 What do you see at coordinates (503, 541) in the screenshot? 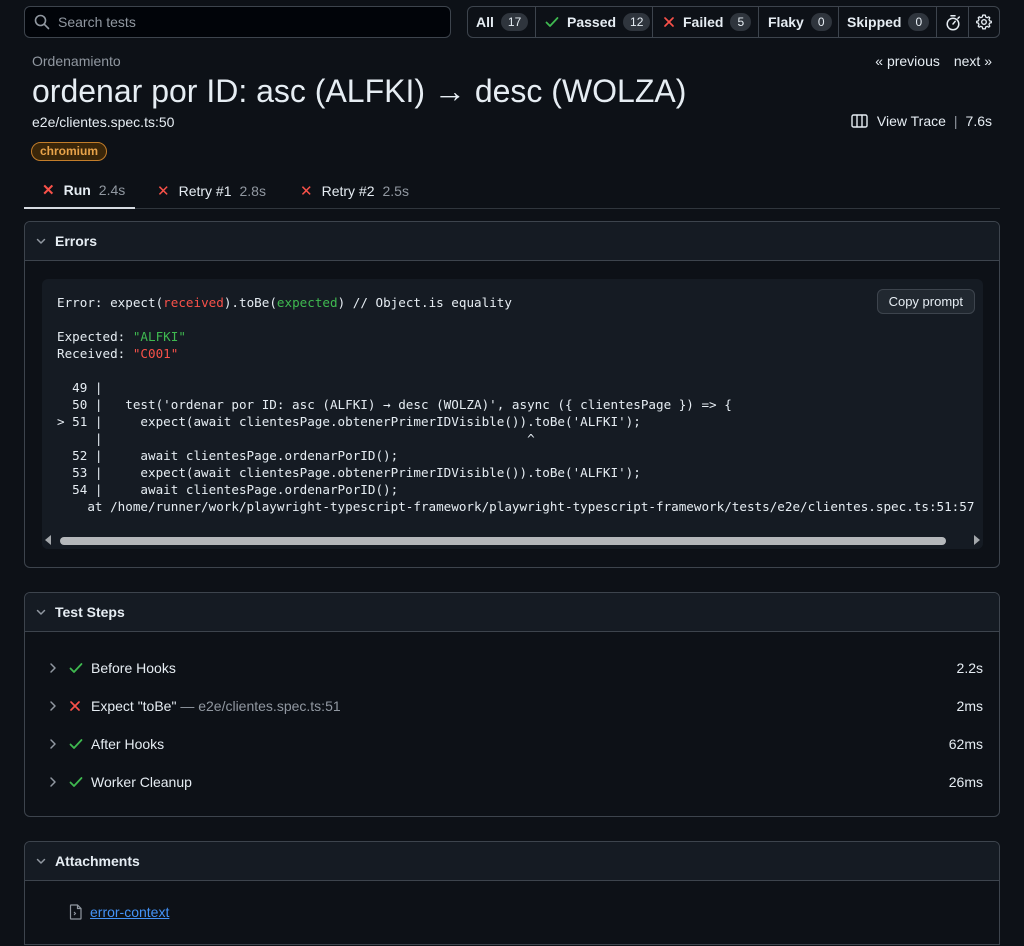
I see `scrollbar-thumb` at bounding box center [503, 541].